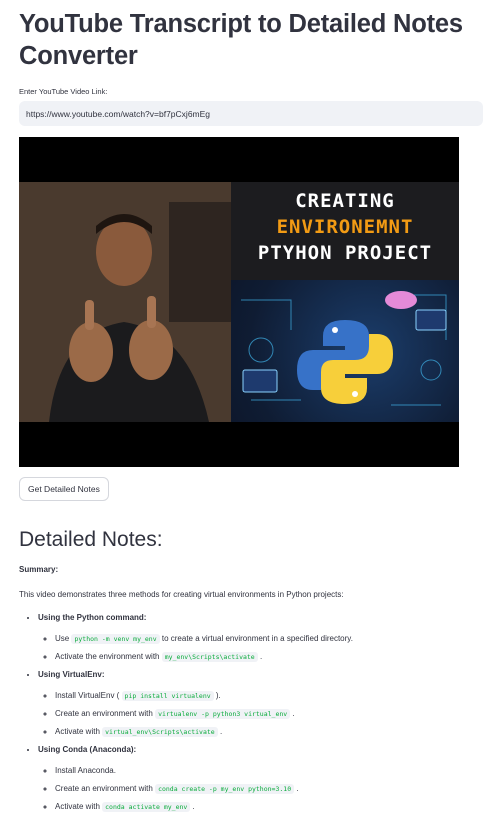 This screenshot has height=835, width=502. Describe the element at coordinates (345, 253) in the screenshot. I see `thumbnail-text-python-project: PTYHON PROJECT` at that location.